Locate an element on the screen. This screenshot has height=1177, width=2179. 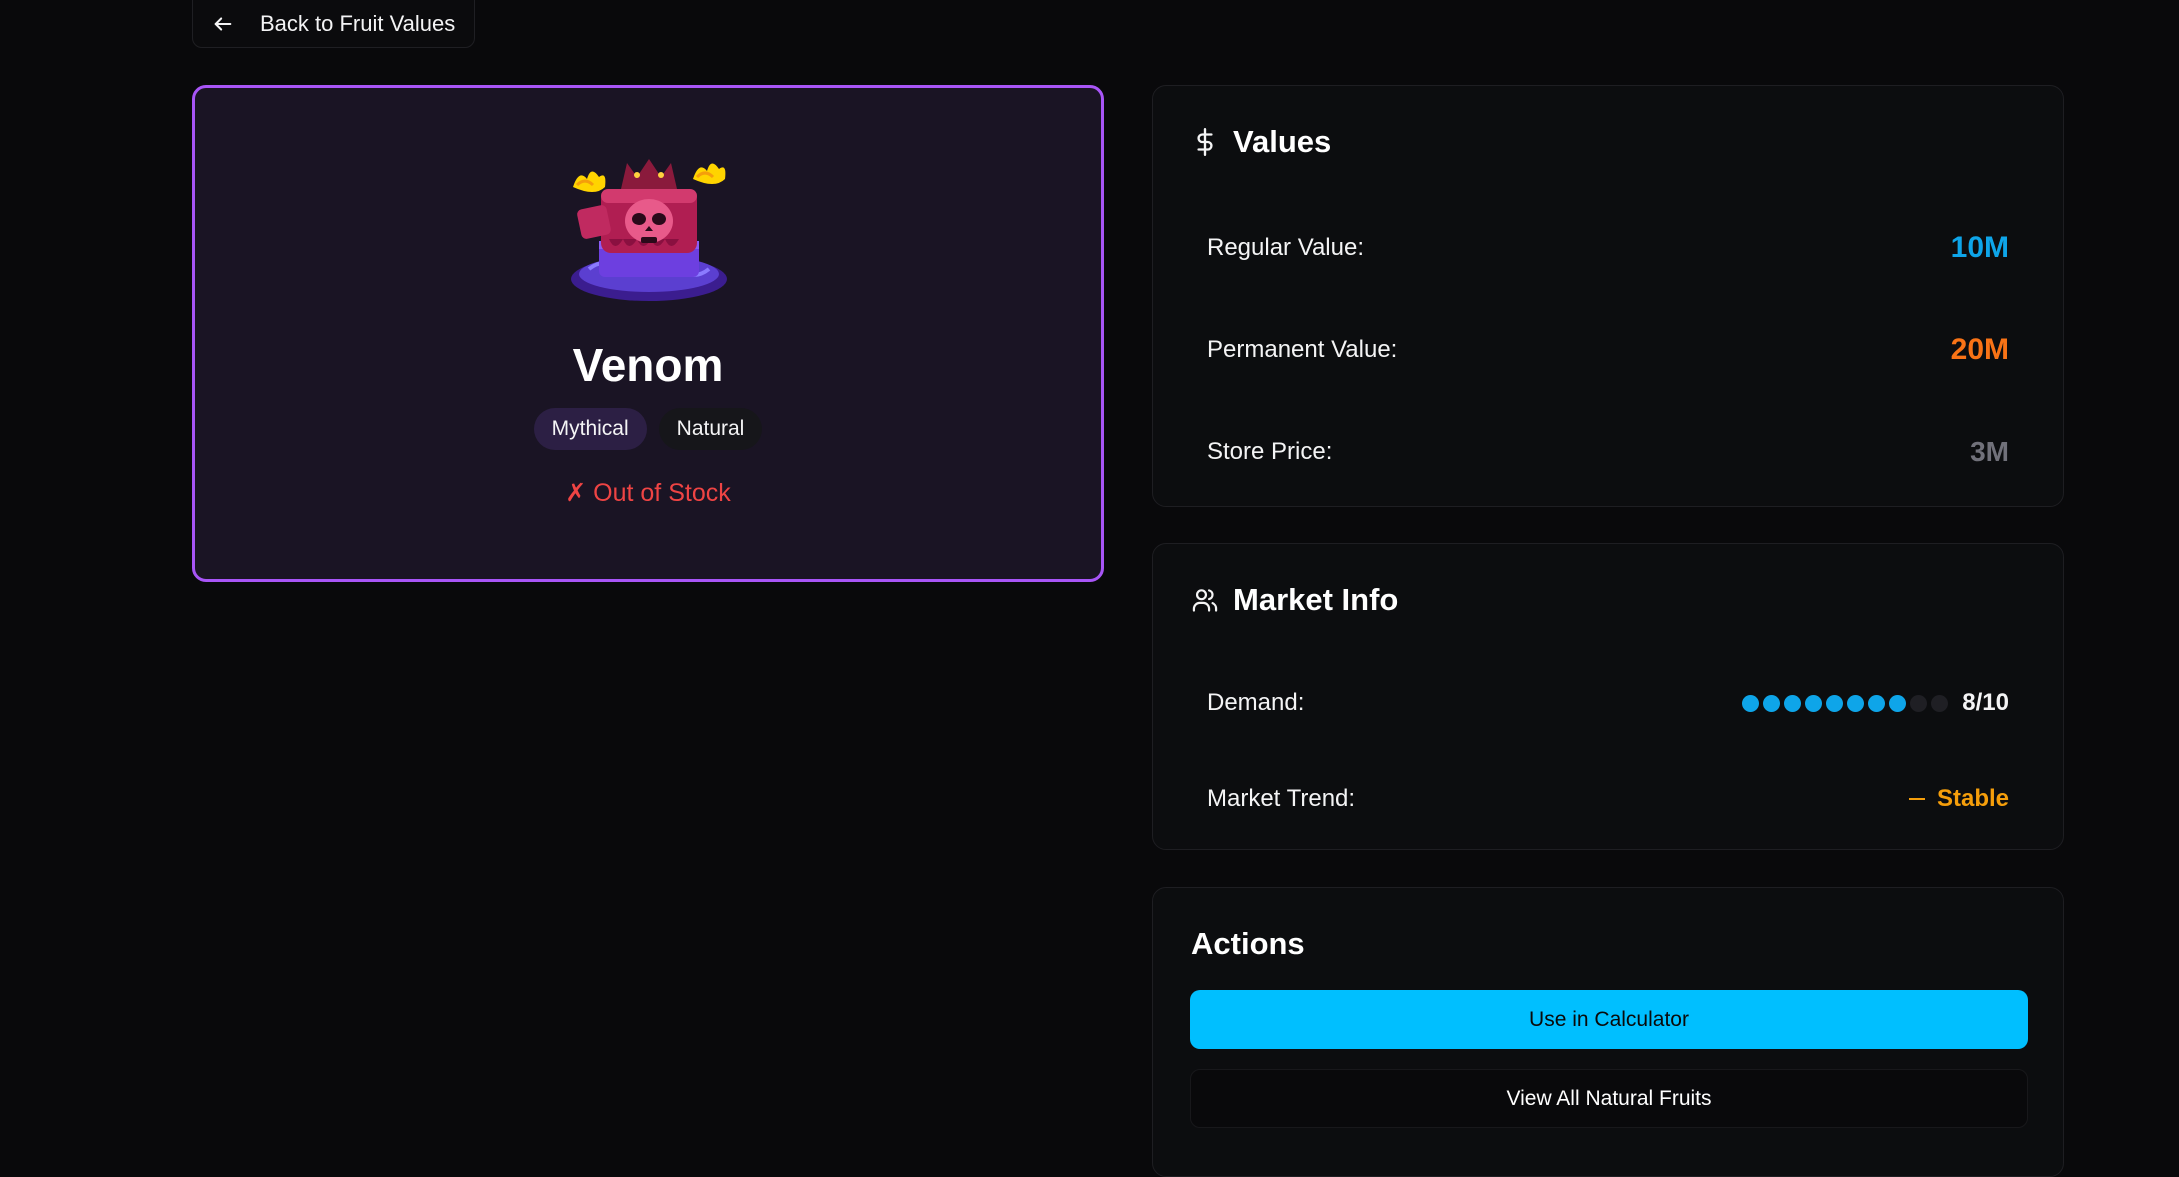
use-in-calculator-button: Use in Calculator is located at coordinates (1609, 1019).